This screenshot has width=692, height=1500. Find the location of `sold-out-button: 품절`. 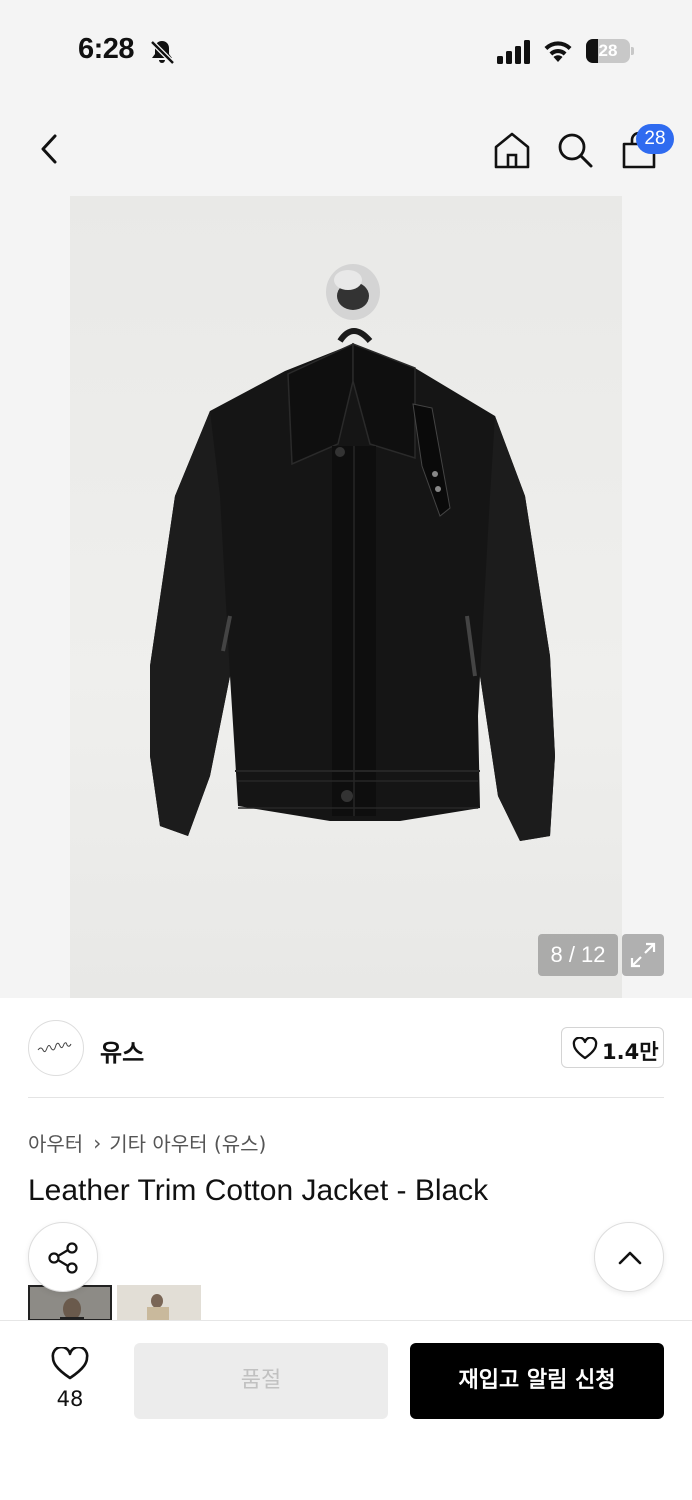

sold-out-button: 품절 is located at coordinates (261, 1381).